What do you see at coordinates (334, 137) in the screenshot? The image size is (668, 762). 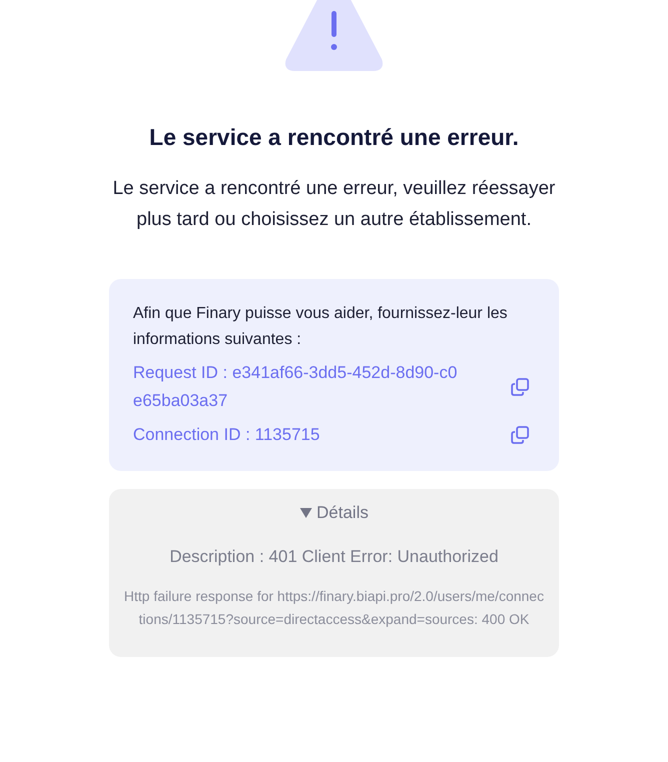 I see `error-title: Le service a rencontré une erreur.` at bounding box center [334, 137].